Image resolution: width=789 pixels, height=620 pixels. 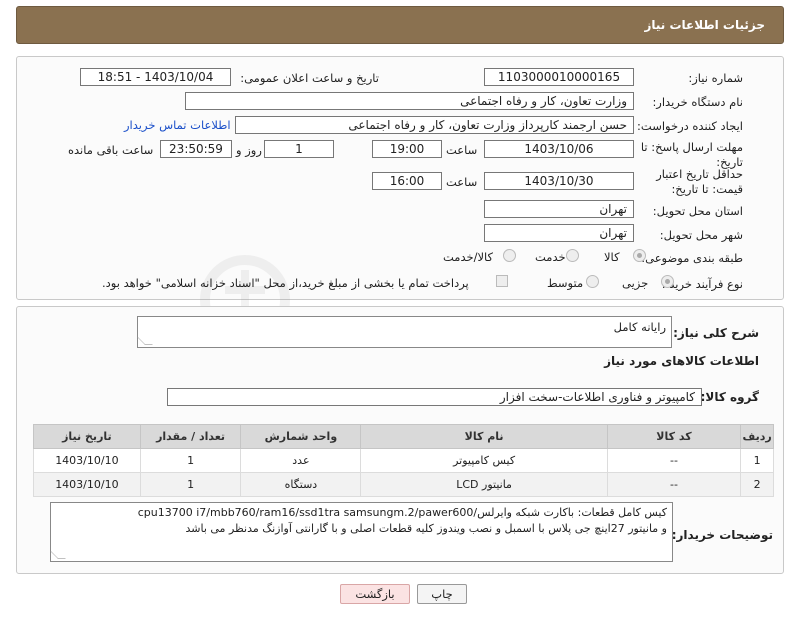 What do you see at coordinates (757, 436) in the screenshot?
I see `col-row: ردیف` at bounding box center [757, 436].